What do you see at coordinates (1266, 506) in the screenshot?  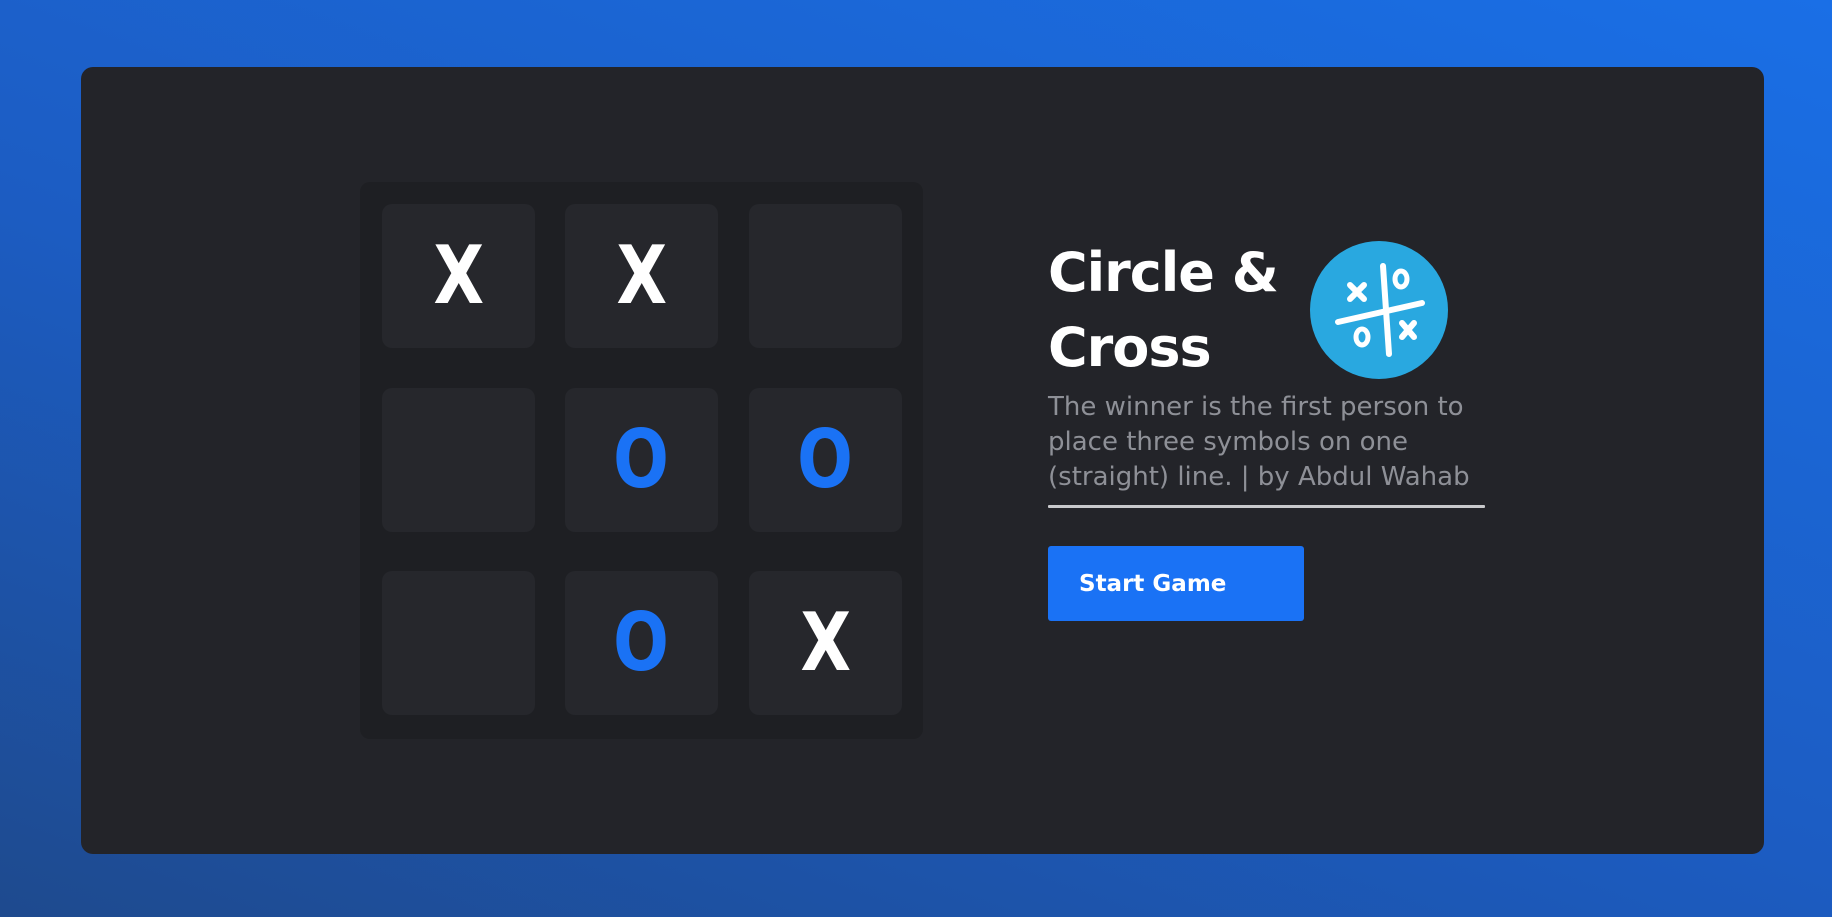 I see `divider` at bounding box center [1266, 506].